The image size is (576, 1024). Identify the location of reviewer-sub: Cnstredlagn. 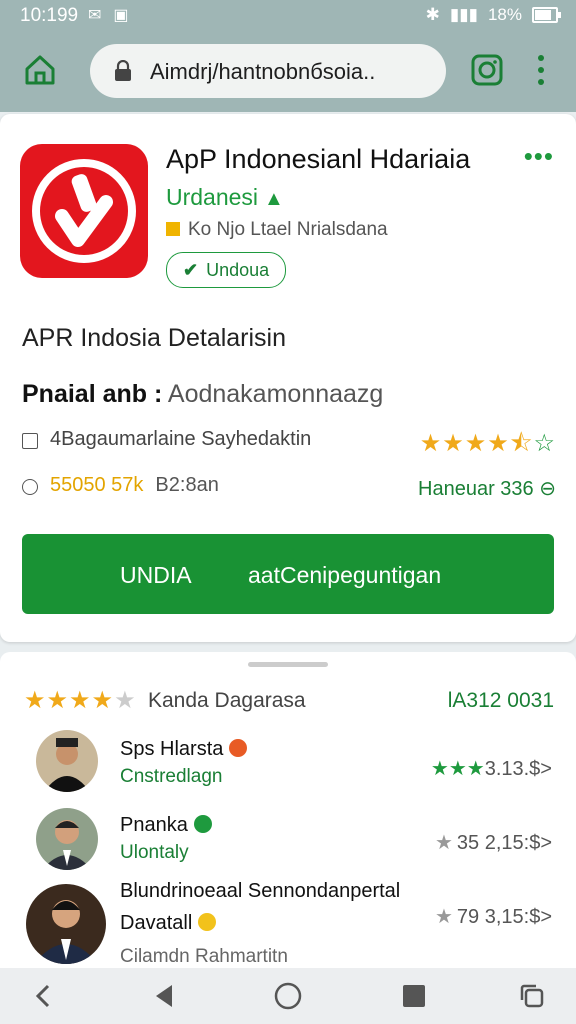
(171, 776).